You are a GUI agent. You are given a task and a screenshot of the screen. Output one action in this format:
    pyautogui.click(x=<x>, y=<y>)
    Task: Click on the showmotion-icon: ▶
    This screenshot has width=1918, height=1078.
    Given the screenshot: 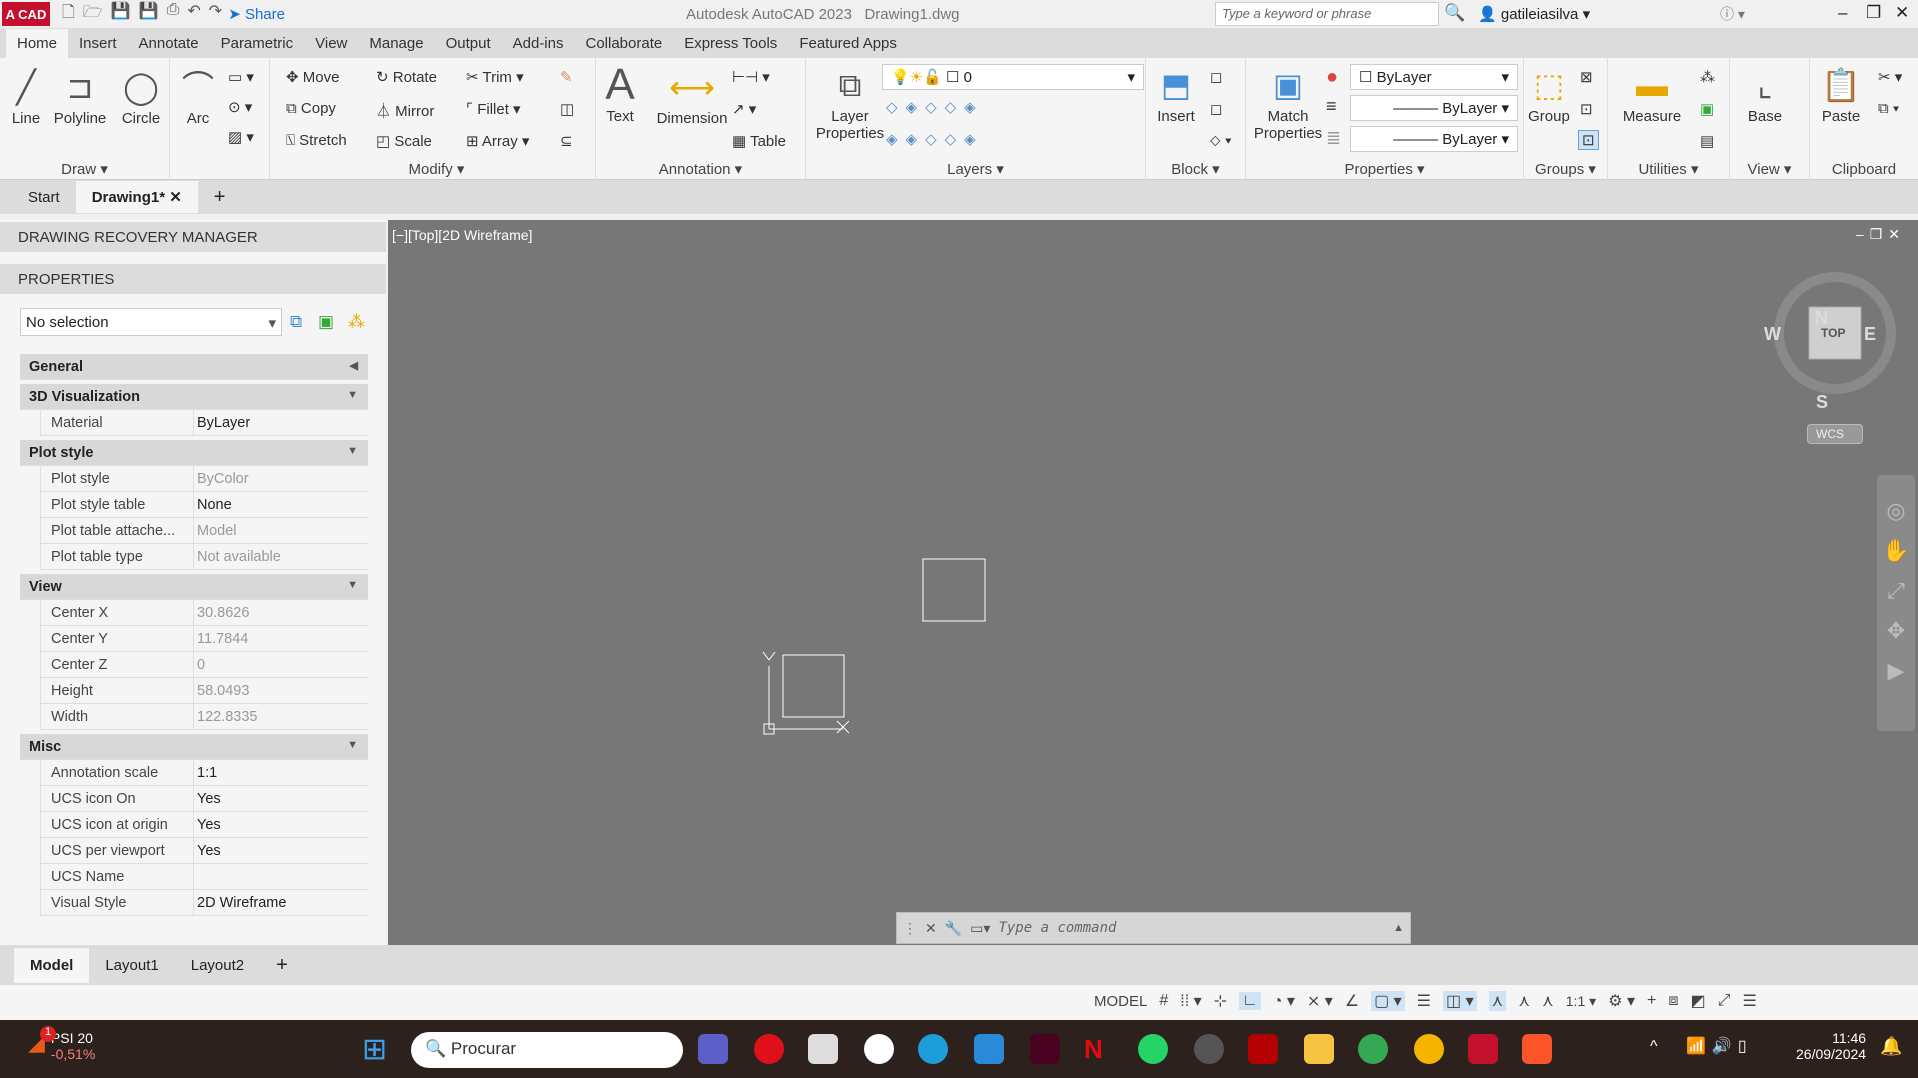 What is the action you would take?
    pyautogui.click(x=1896, y=671)
    